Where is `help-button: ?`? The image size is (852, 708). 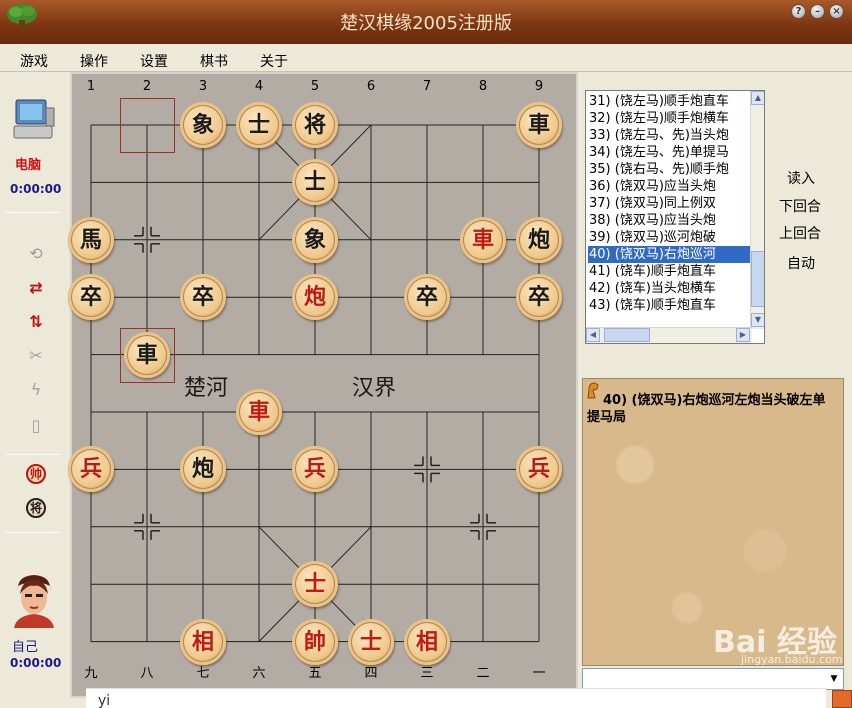
help-button: ? is located at coordinates (798, 11).